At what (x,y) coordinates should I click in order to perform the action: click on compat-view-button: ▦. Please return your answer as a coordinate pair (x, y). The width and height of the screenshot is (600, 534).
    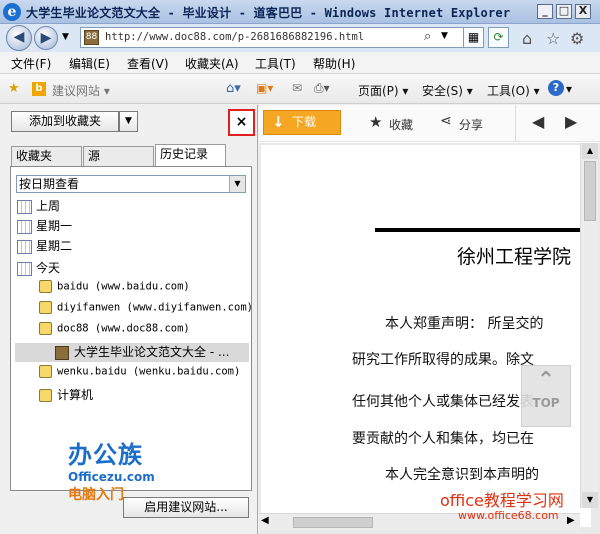
    Looking at the image, I should click on (473, 37).